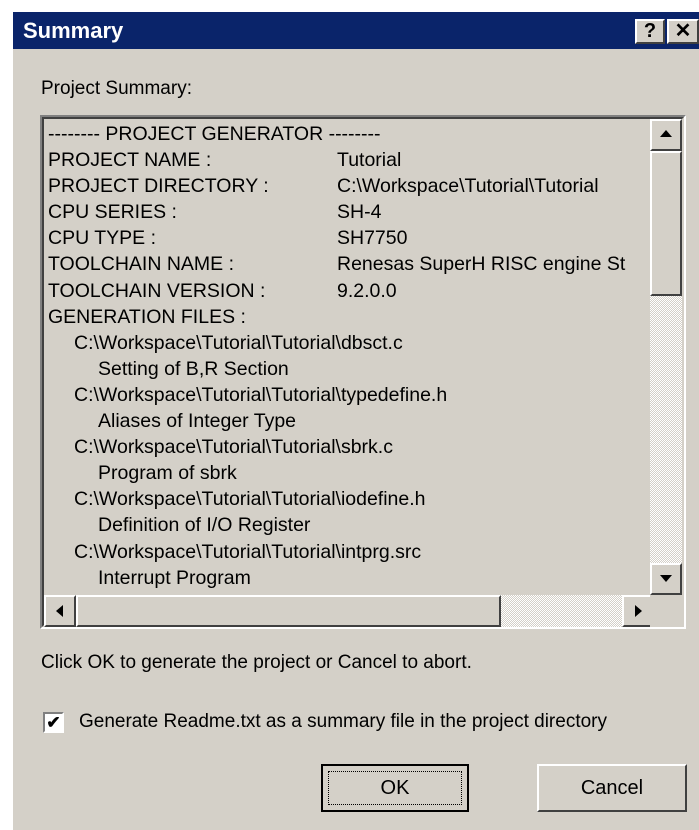  I want to click on vertical-scrollbar, so click(666, 357).